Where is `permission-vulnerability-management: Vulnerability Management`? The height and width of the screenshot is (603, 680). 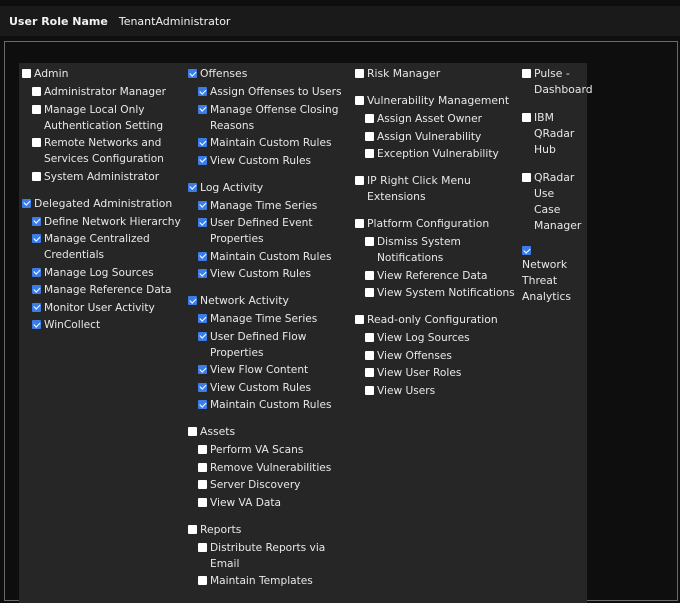
permission-vulnerability-management: Vulnerability Management is located at coordinates (435, 101).